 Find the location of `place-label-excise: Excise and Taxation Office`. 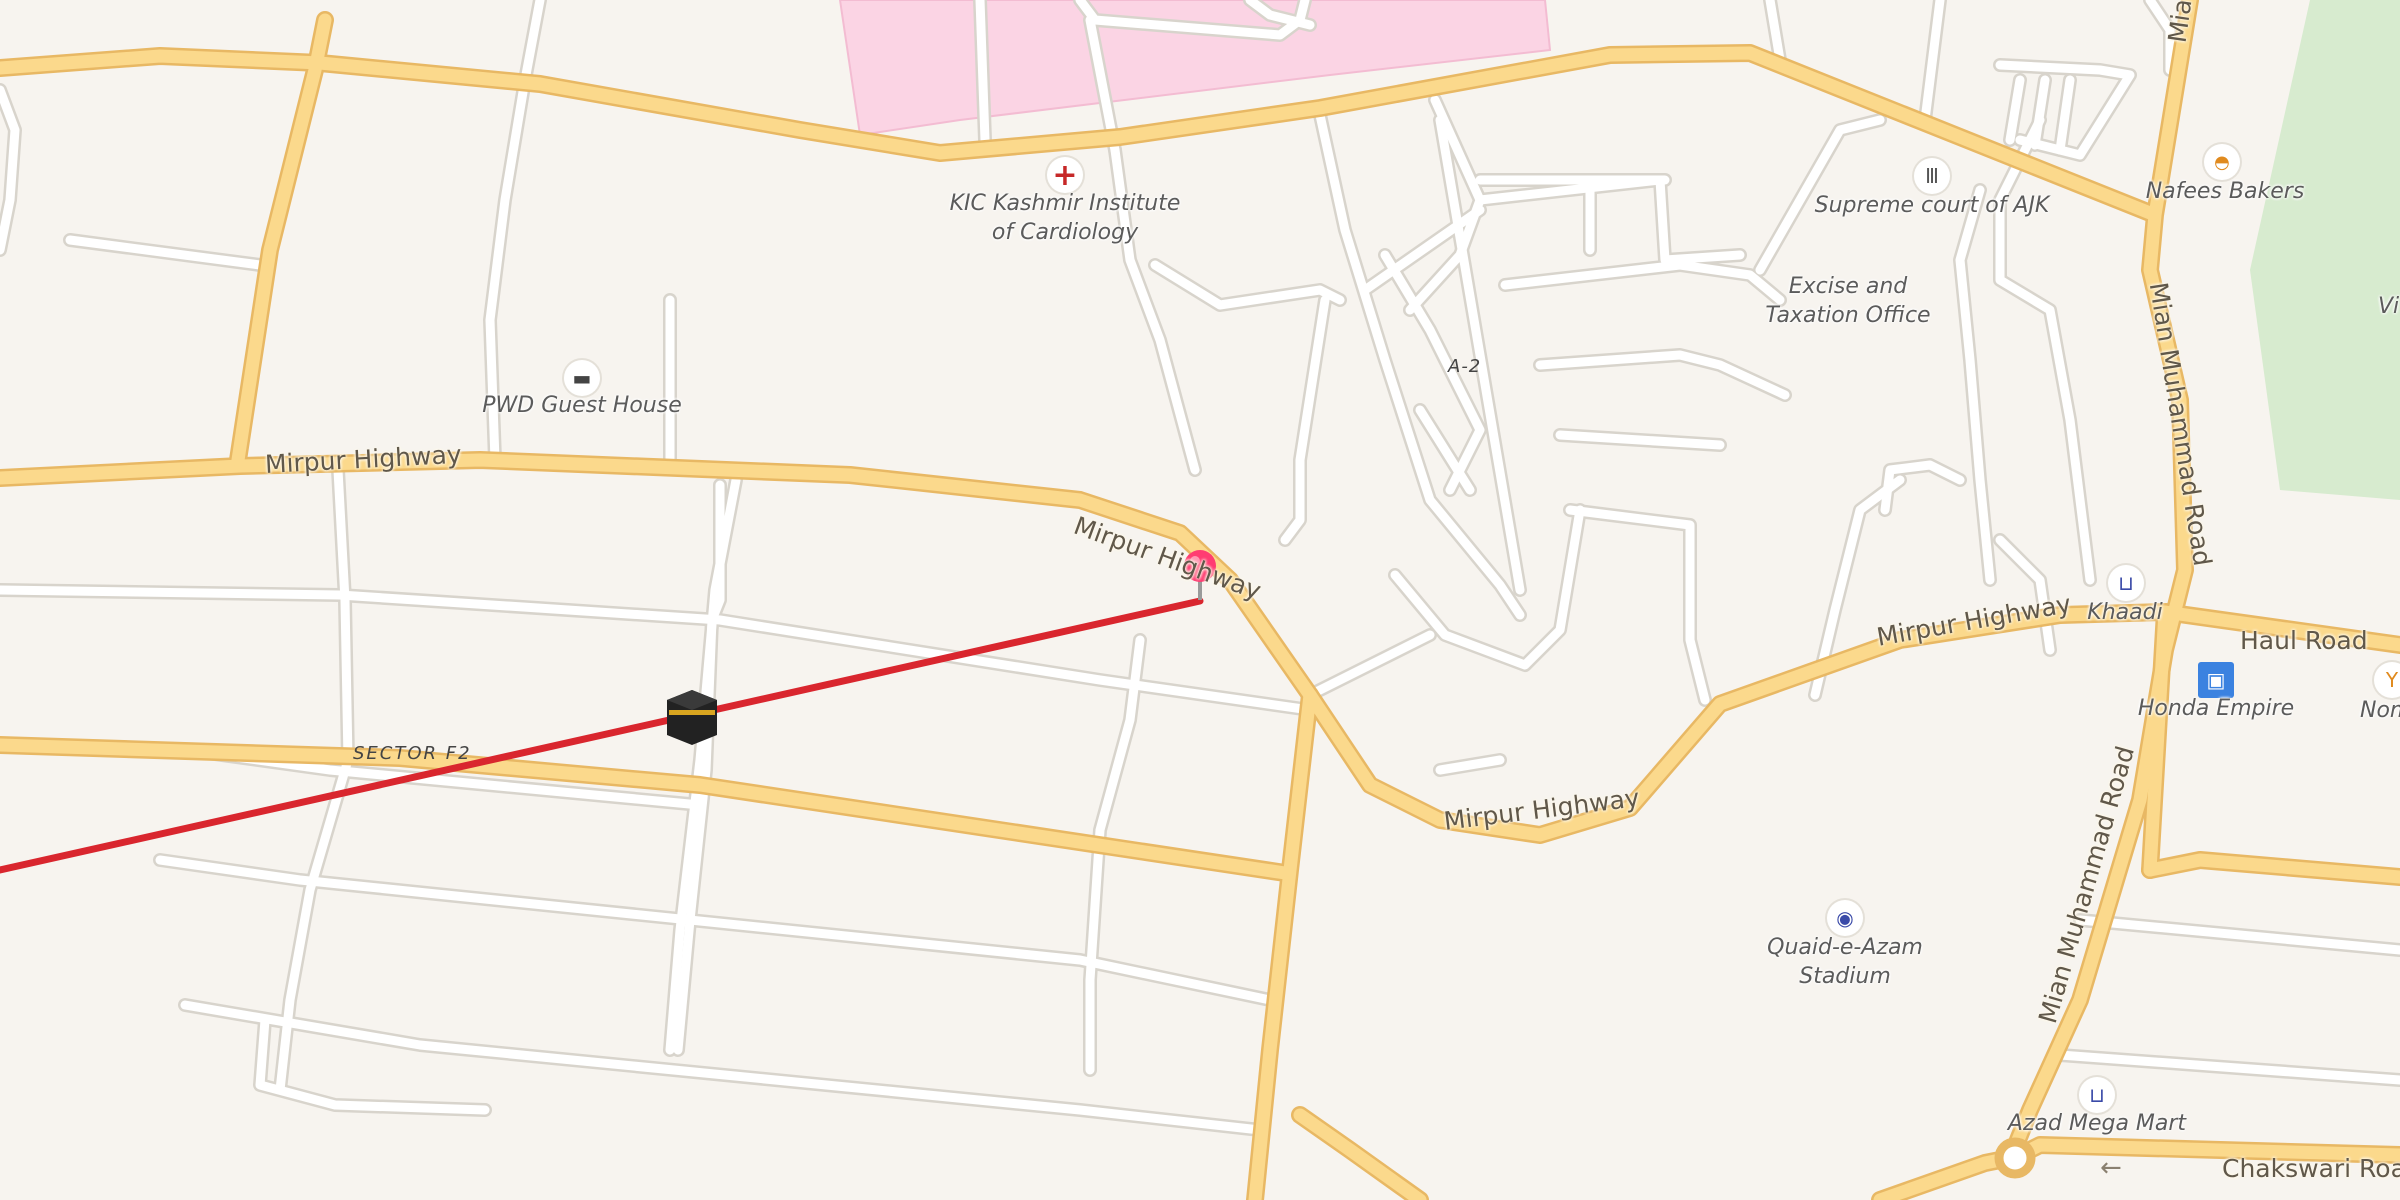

place-label-excise: Excise and Taxation Office is located at coordinates (1847, 301).